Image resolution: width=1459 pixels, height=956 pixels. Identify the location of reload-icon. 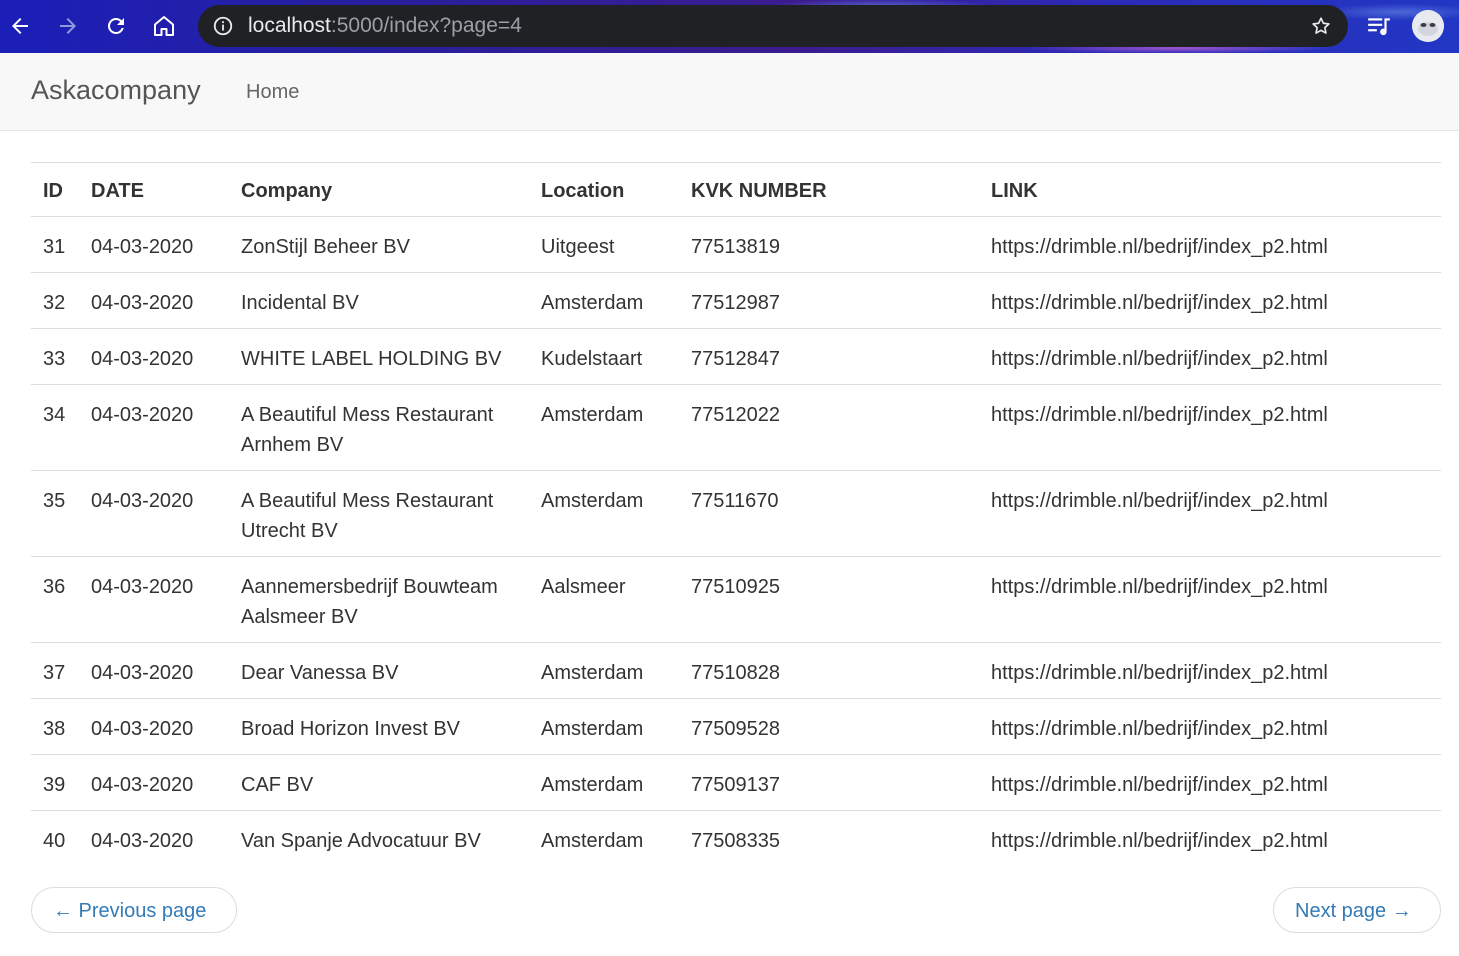
(115, 25).